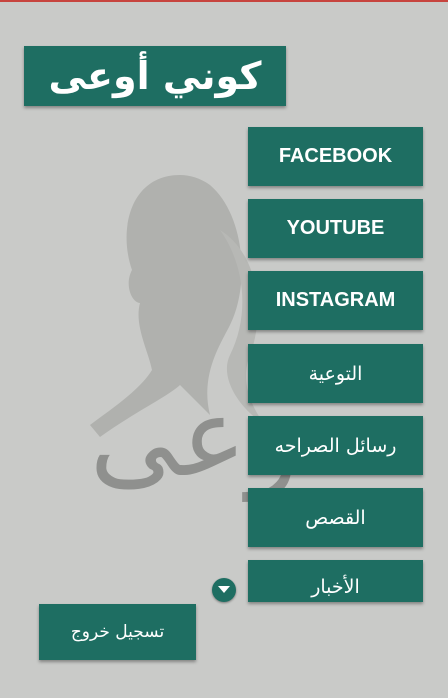  I want to click on news-button: الأخبار, so click(335, 581).